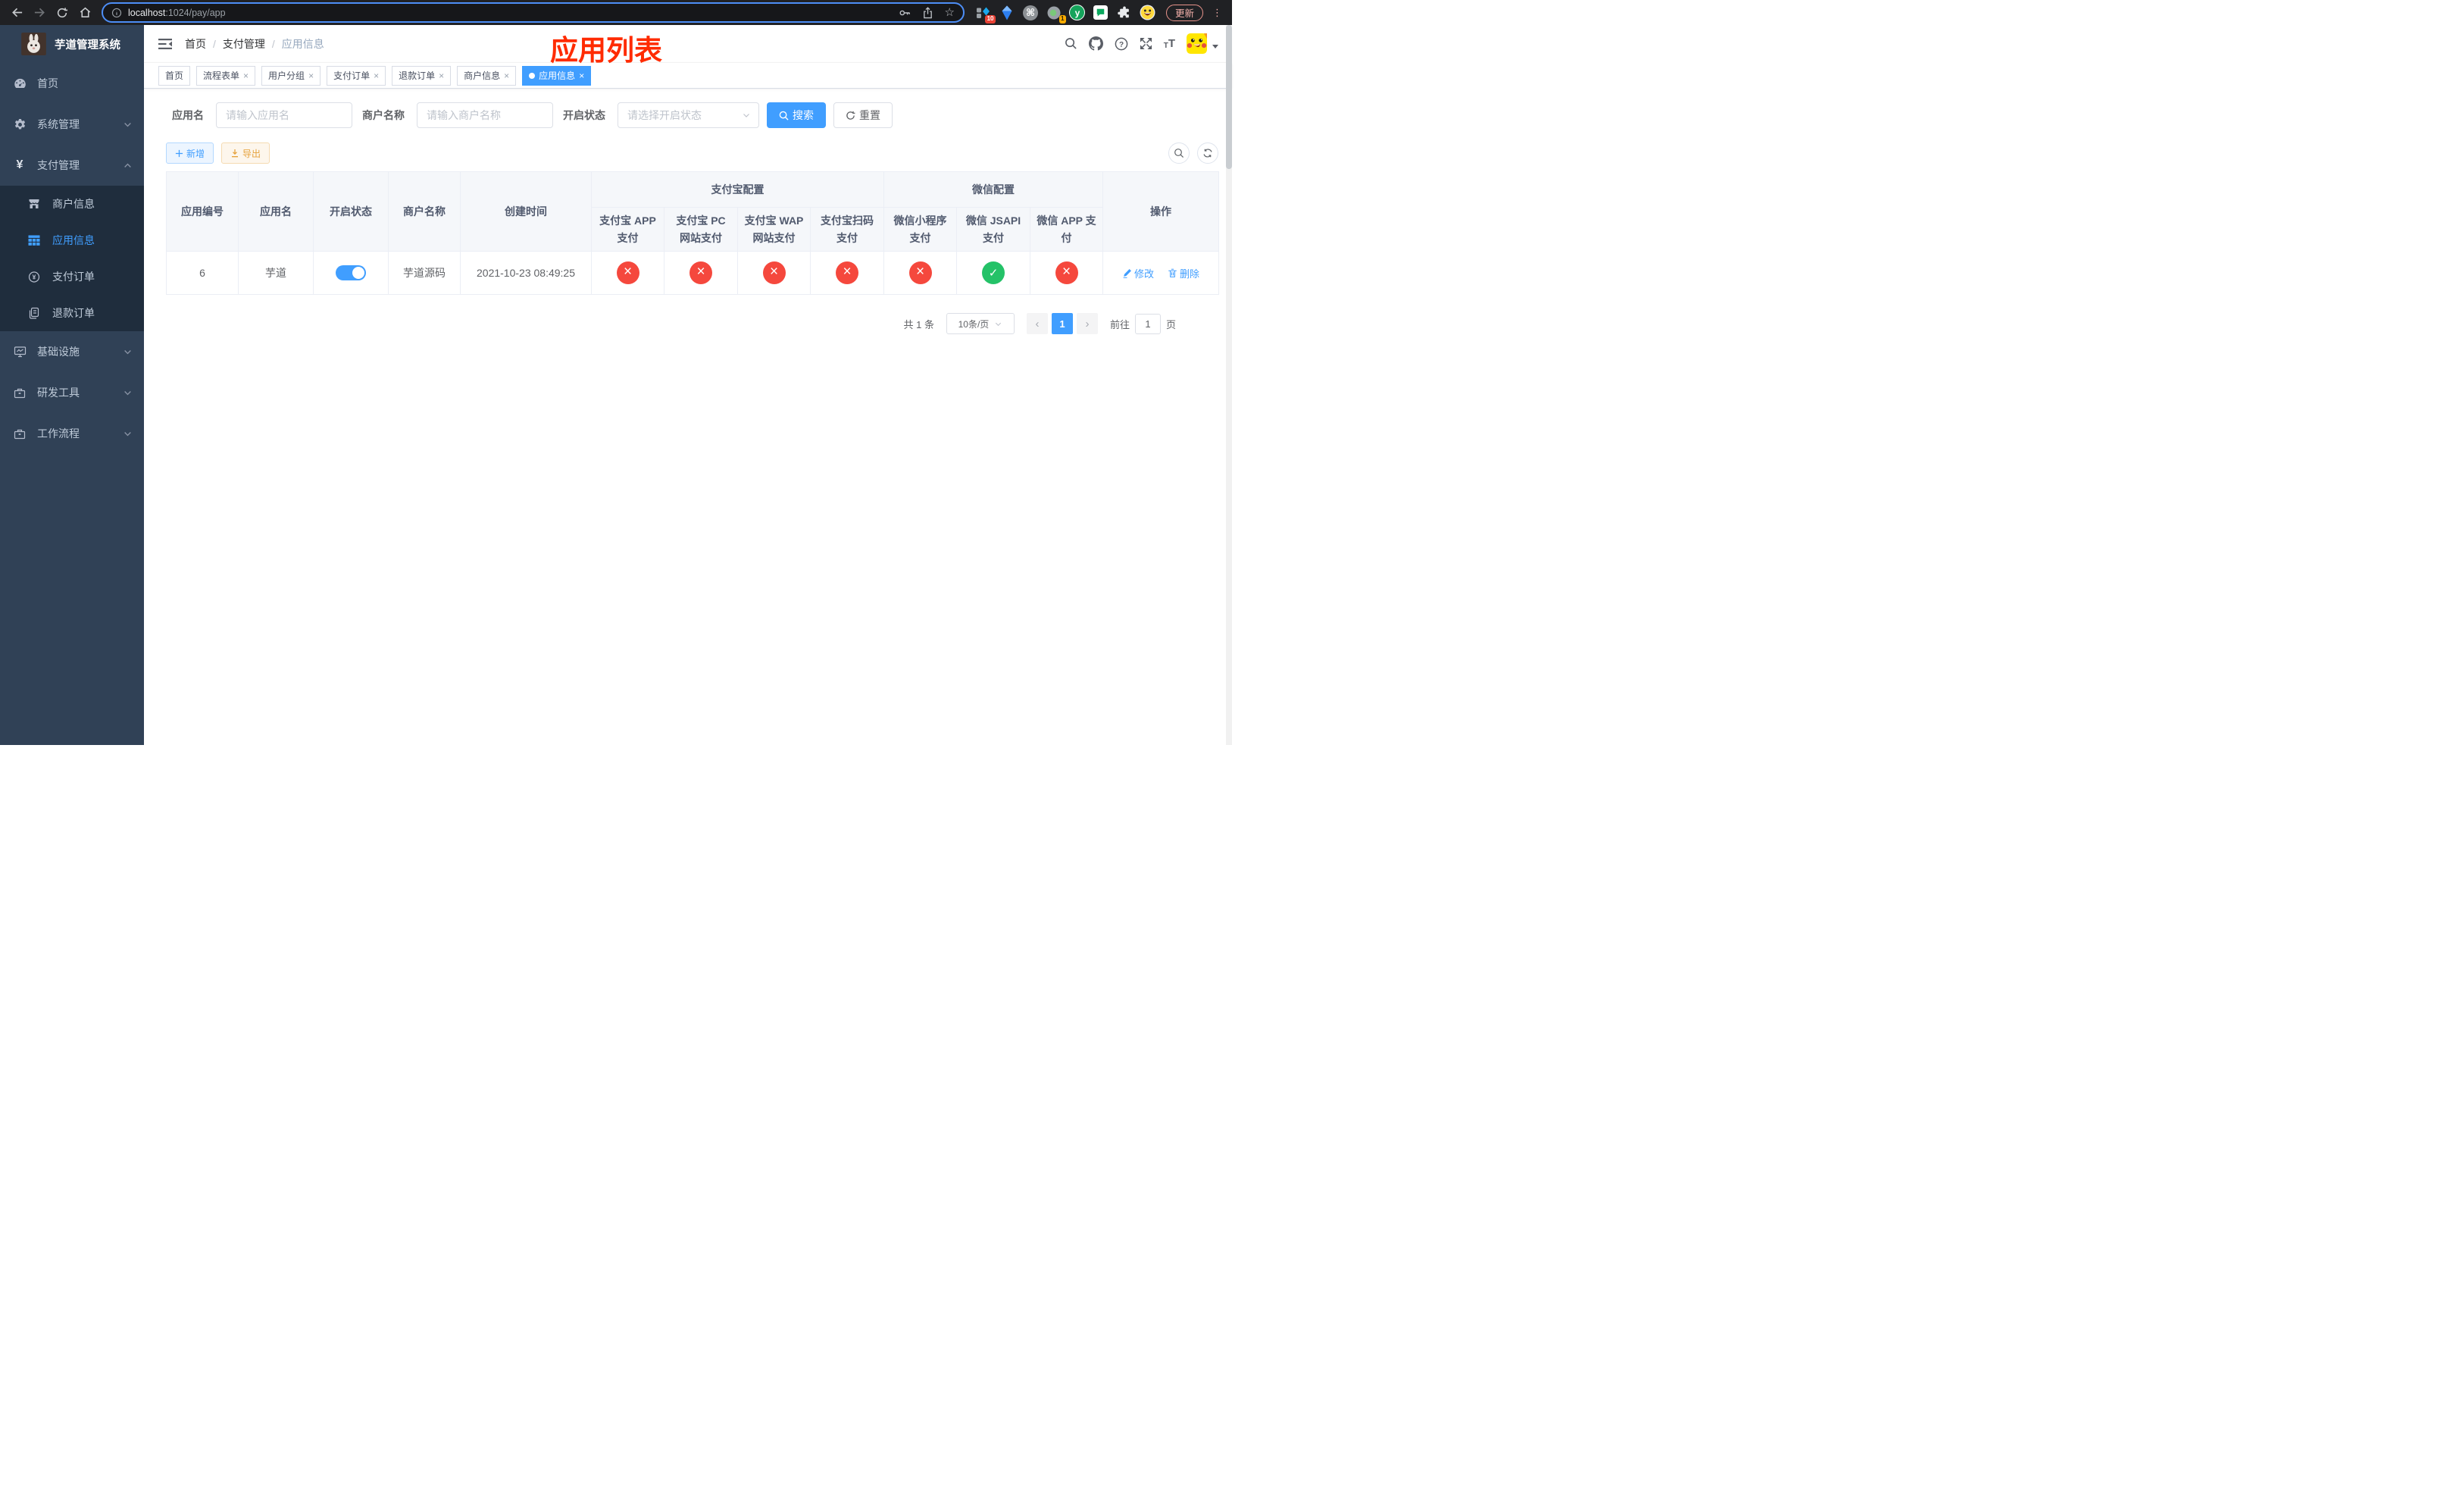 The height and width of the screenshot is (1490, 2464). Describe the element at coordinates (72, 124) in the screenshot. I see `sidebar-item-system: 系统管理` at that location.